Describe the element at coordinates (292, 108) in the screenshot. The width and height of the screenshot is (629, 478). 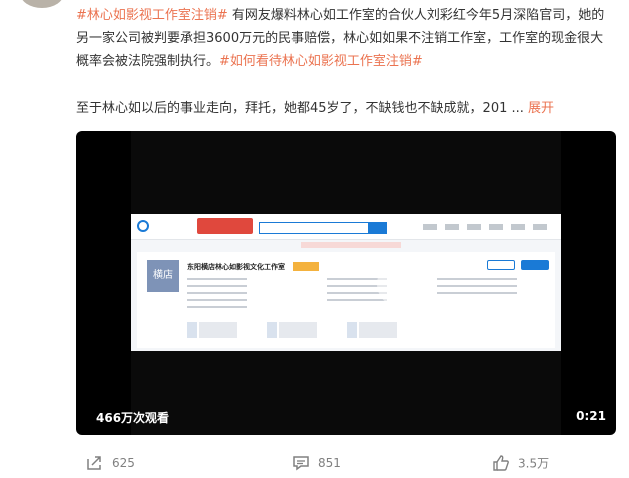
I see `post-truncated-text: 至于林心如以后的事业走向，拜托，她都45岁了，不缺钱也不缺成就，201` at that location.